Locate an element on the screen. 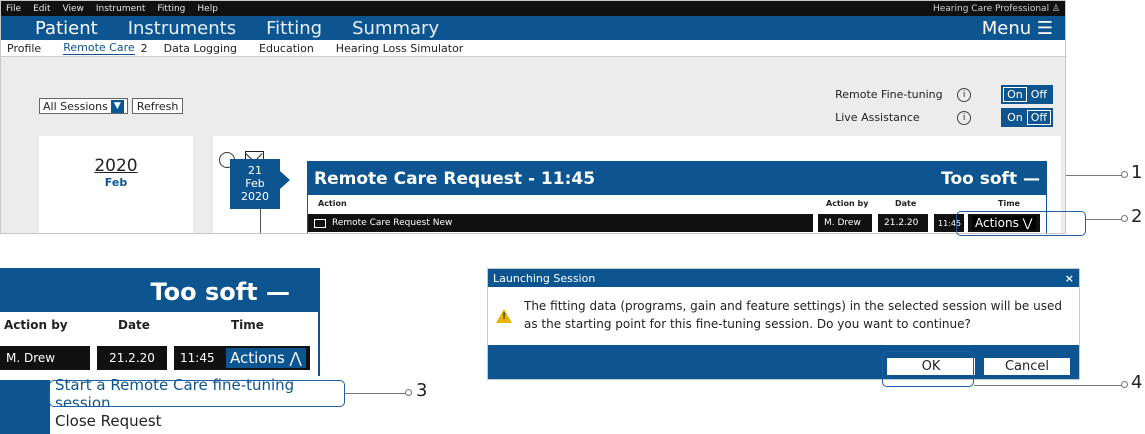 The image size is (1145, 434). menu-help: Help is located at coordinates (207, 9).